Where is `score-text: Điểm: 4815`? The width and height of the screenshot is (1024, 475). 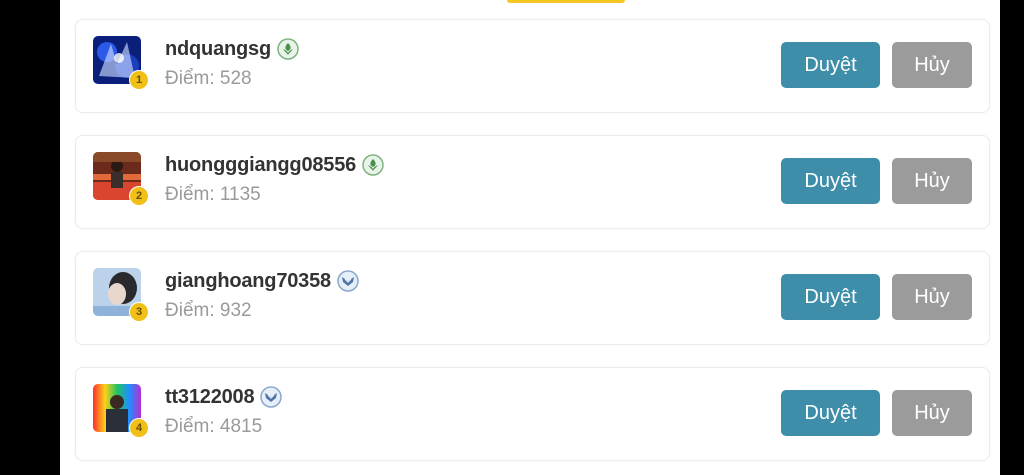 score-text: Điểm: 4815 is located at coordinates (214, 426).